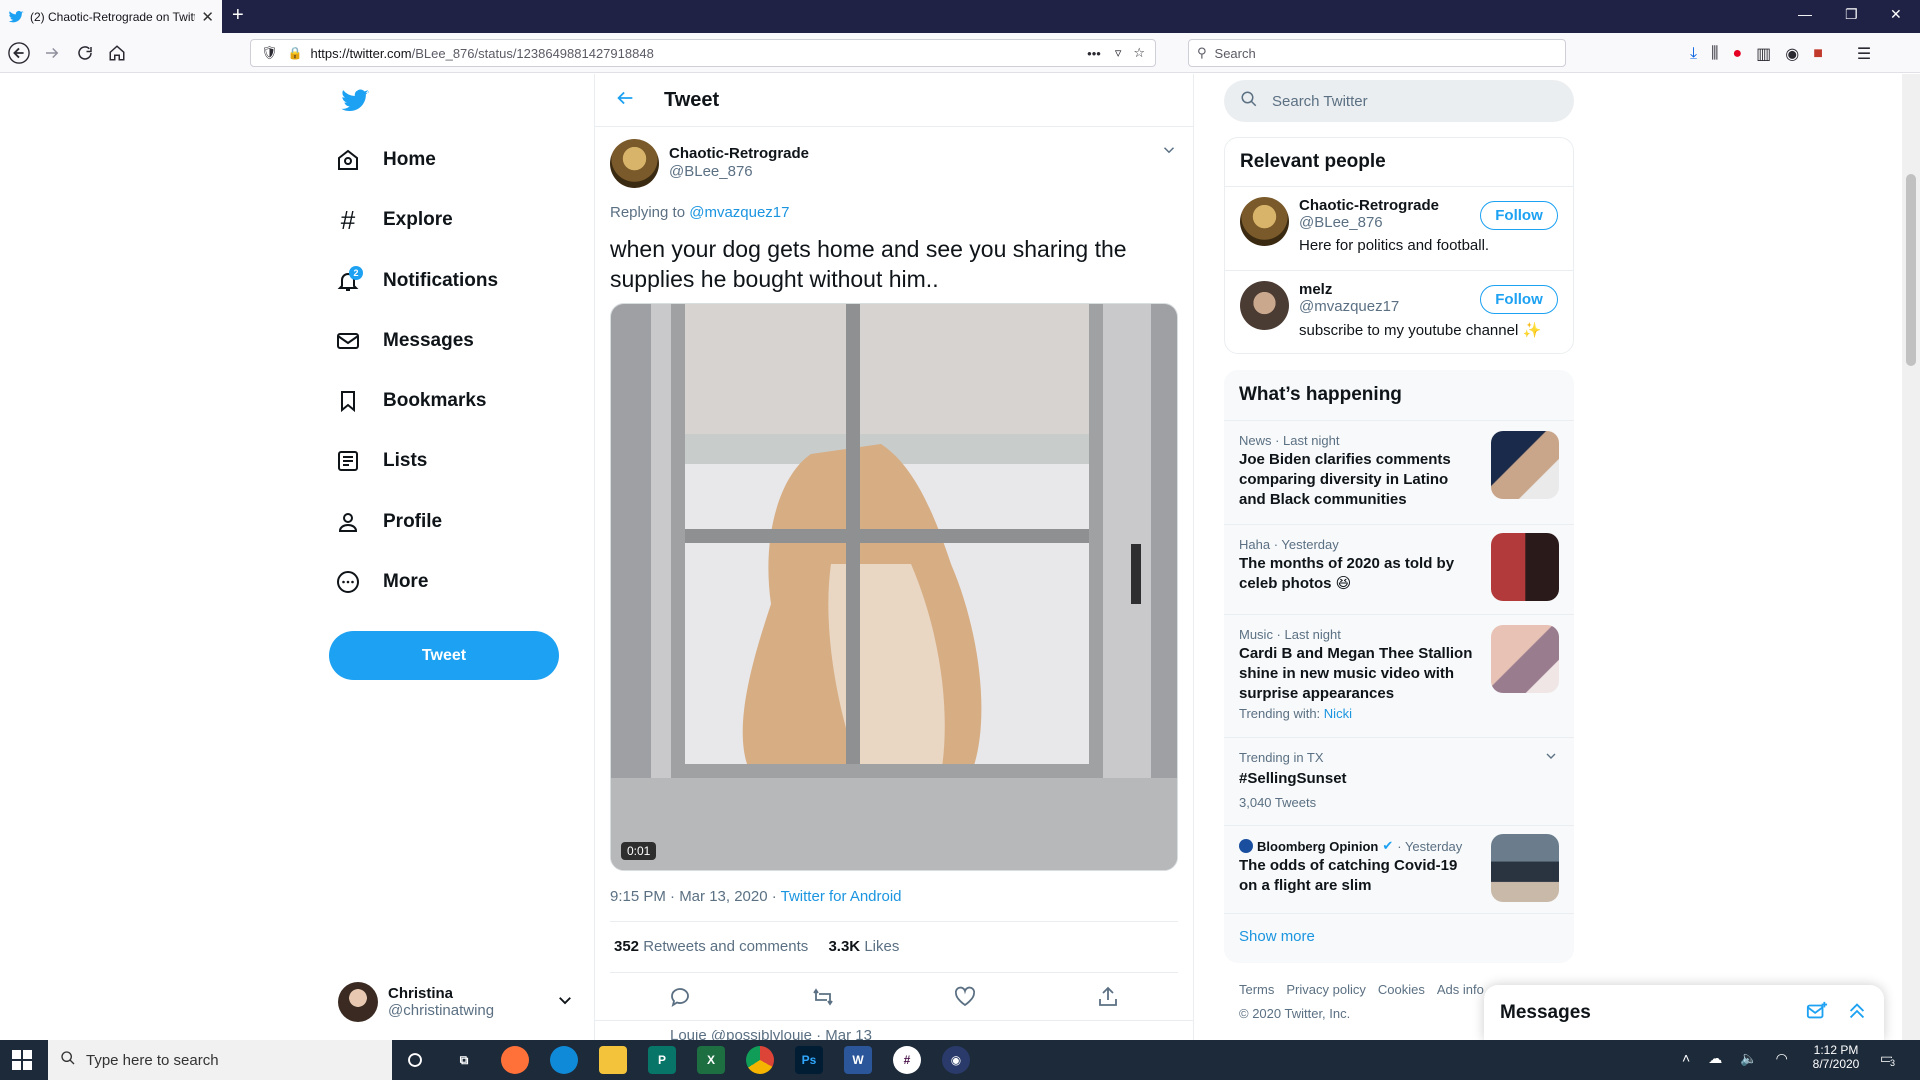  Describe the element at coordinates (960, 16) in the screenshot. I see `browser-tab-strip` at that location.